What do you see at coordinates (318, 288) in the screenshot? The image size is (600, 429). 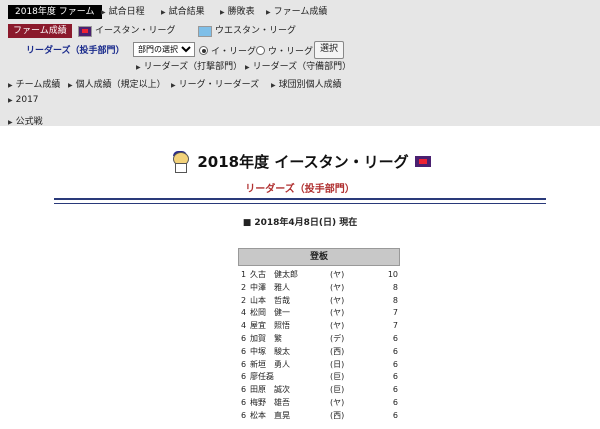 I see `table-row: 2 中澤 雅人 (ヤ) 8` at bounding box center [318, 288].